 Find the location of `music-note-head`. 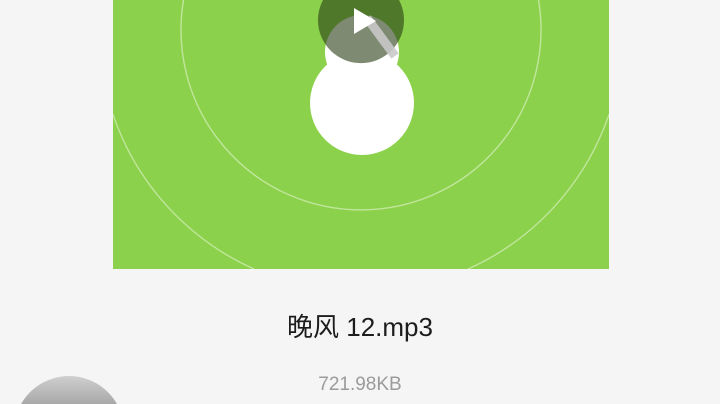

music-note-head is located at coordinates (362, 103).